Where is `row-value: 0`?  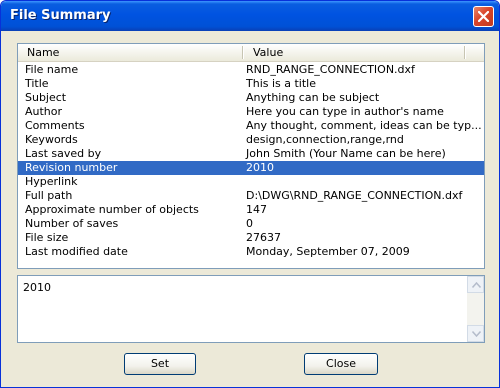
row-value: 0 is located at coordinates (249, 223).